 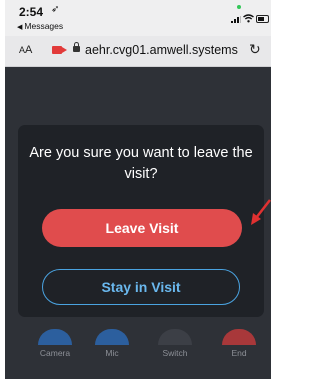 What do you see at coordinates (239, 7) in the screenshot?
I see `camera-in-use-indicator-icon` at bounding box center [239, 7].